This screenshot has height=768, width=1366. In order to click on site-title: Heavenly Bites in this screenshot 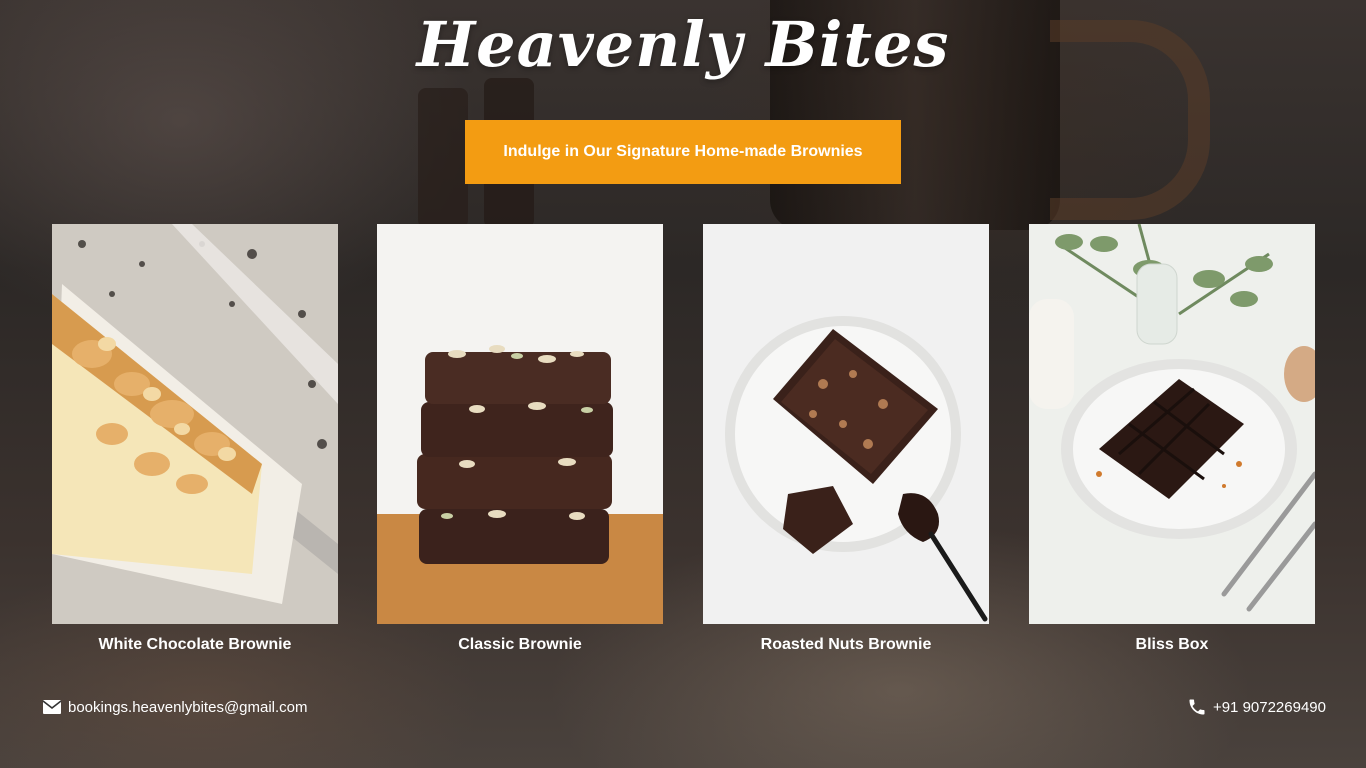, I will do `click(683, 44)`.